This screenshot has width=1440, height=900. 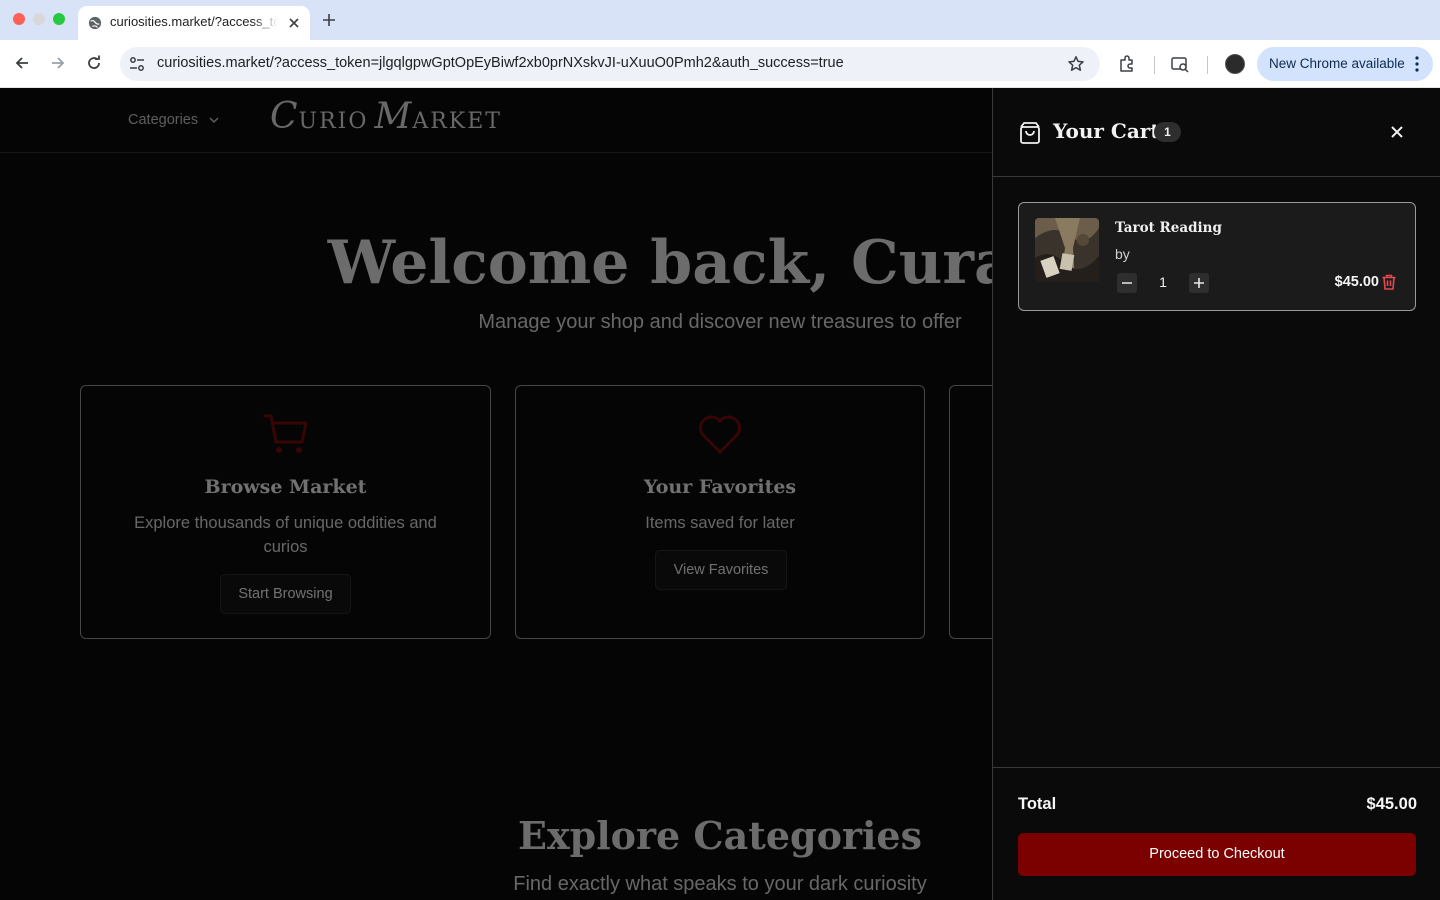 I want to click on cart-count-badge: 1, so click(x=1167, y=132).